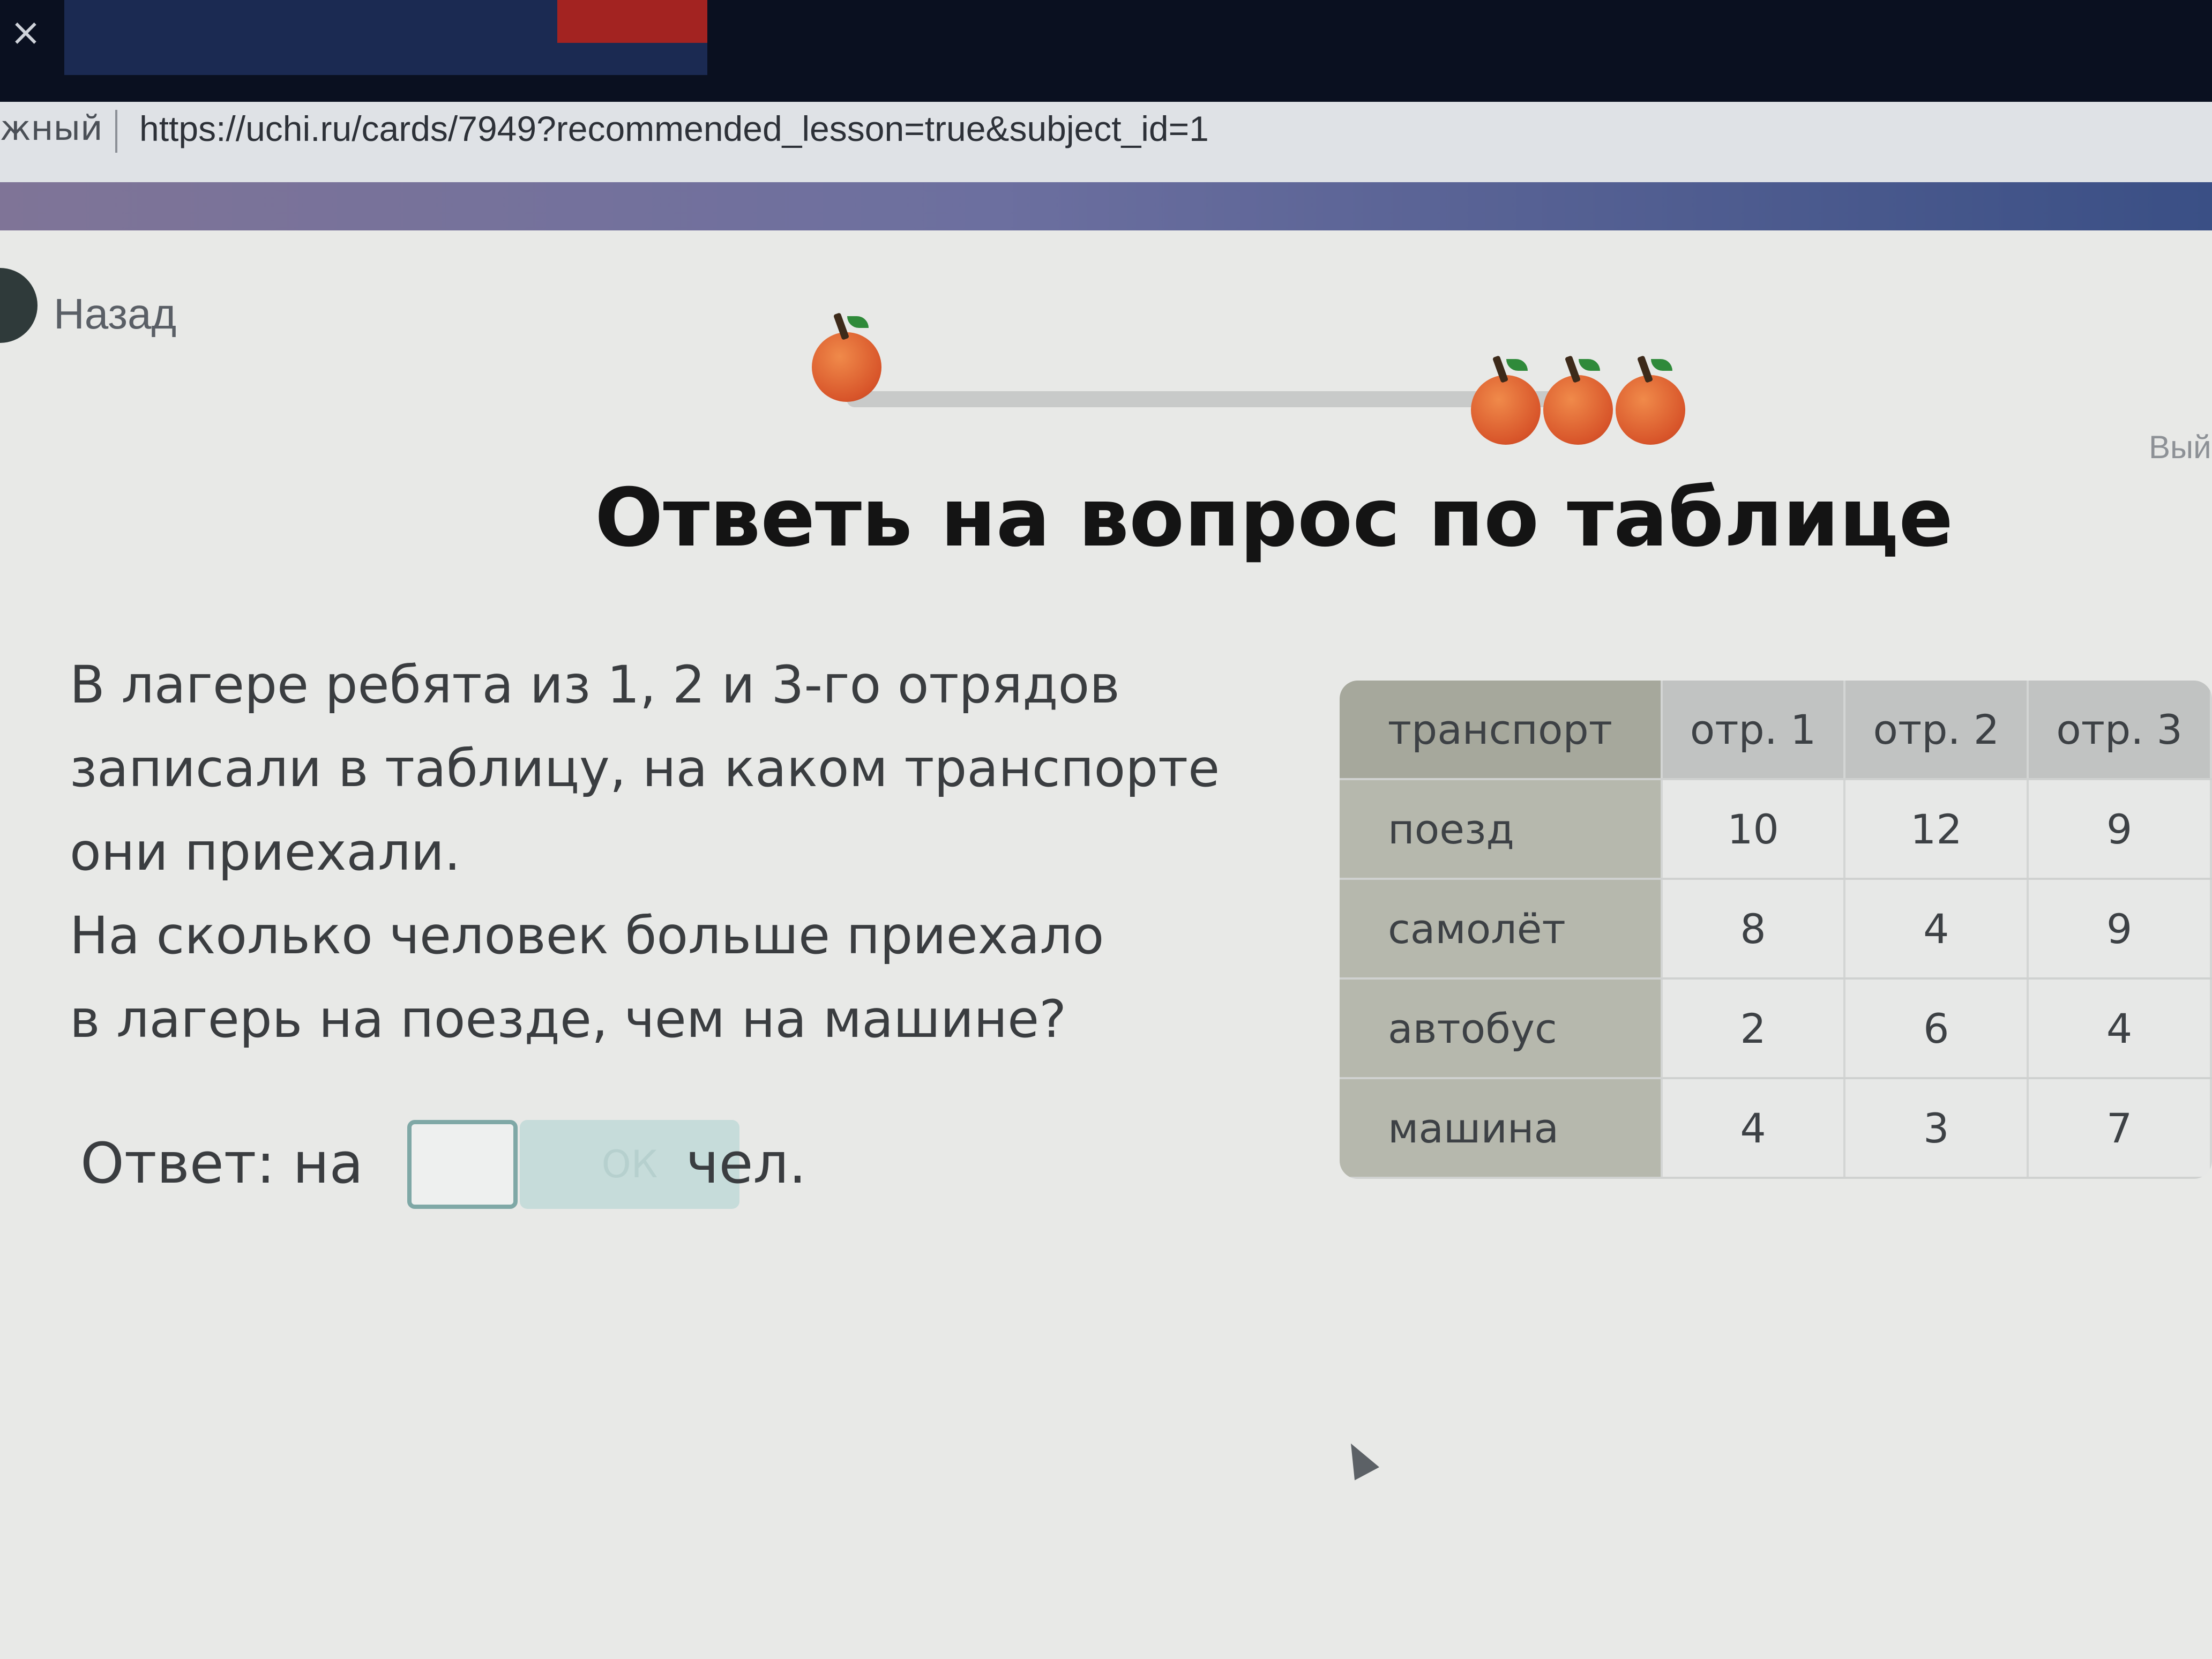 This screenshot has width=2212, height=1659. I want to click on table-row: поезд 10 12 9, so click(1776, 829).